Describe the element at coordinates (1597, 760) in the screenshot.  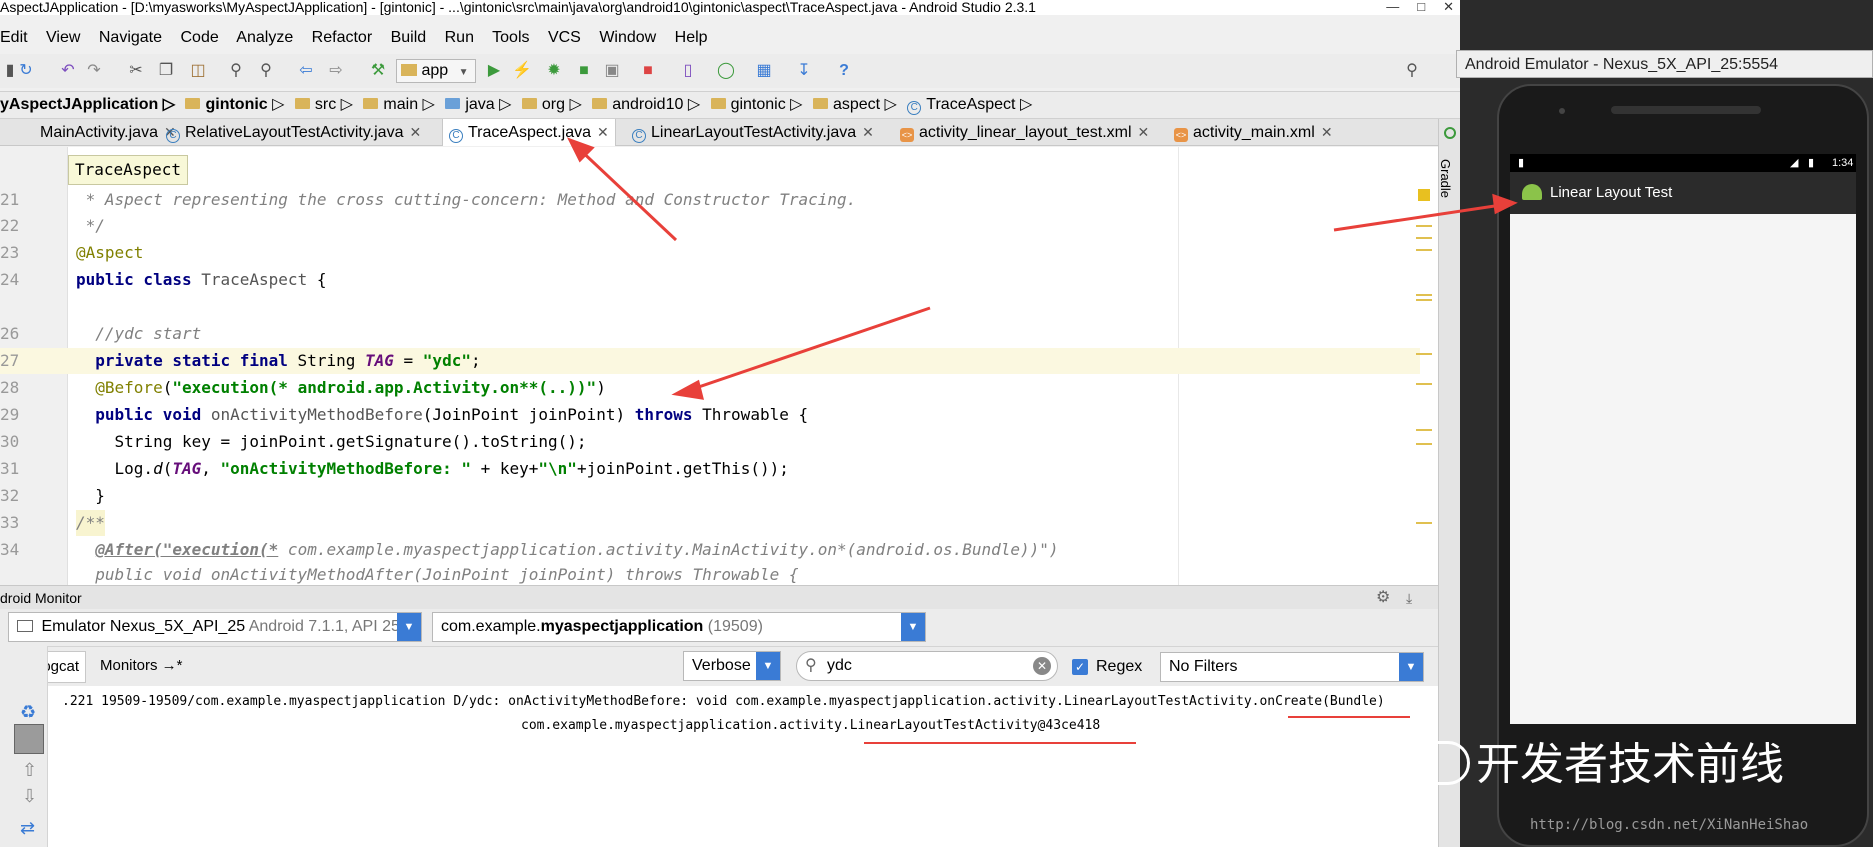
I see `watermark-text: 开发者技术前线` at that location.